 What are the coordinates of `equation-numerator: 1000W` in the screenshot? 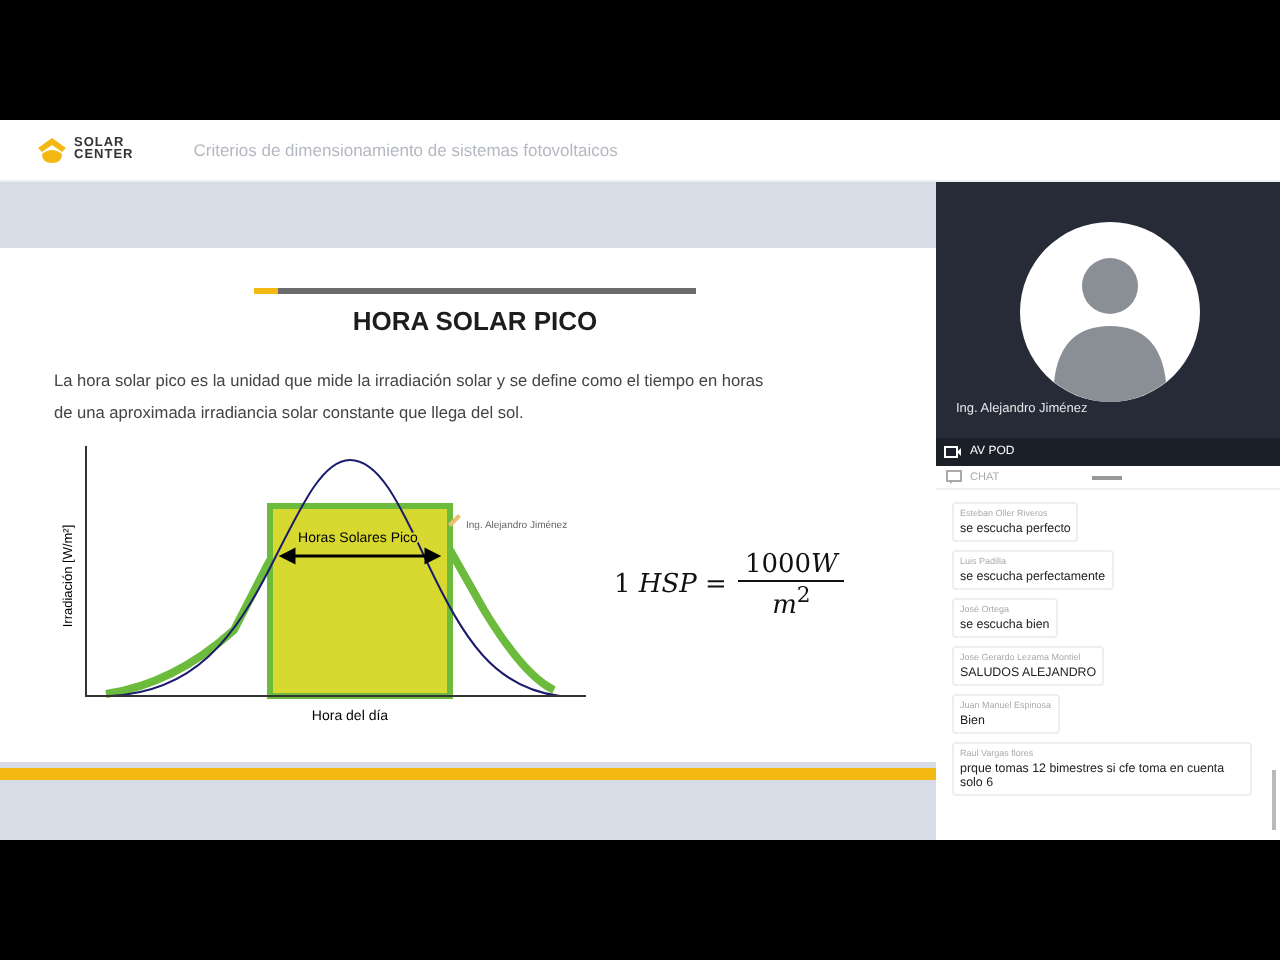 It's located at (791, 566).